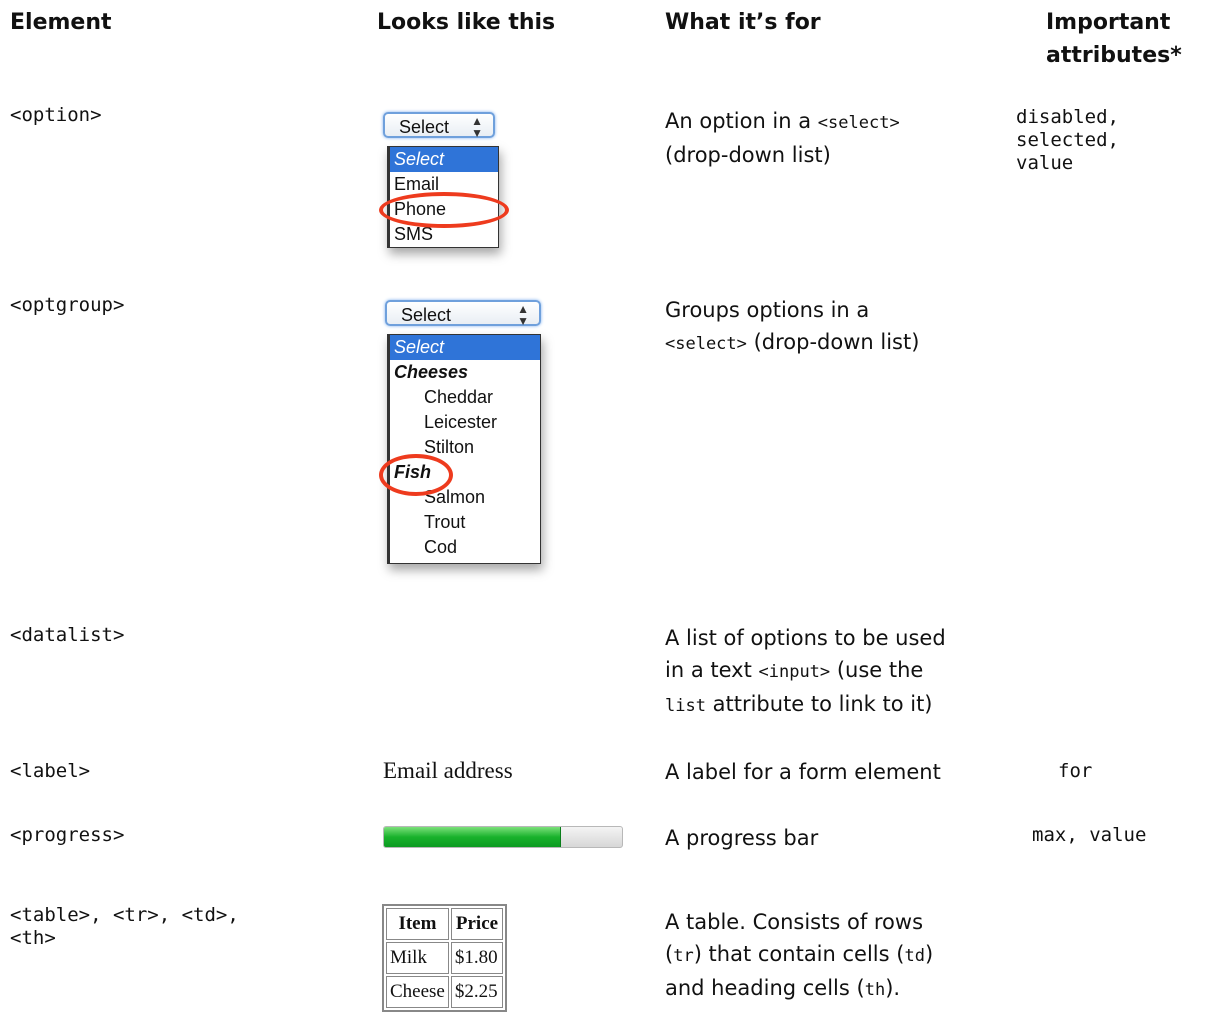 The image size is (1206, 1017). I want to click on table-row: Item Price, so click(445, 924).